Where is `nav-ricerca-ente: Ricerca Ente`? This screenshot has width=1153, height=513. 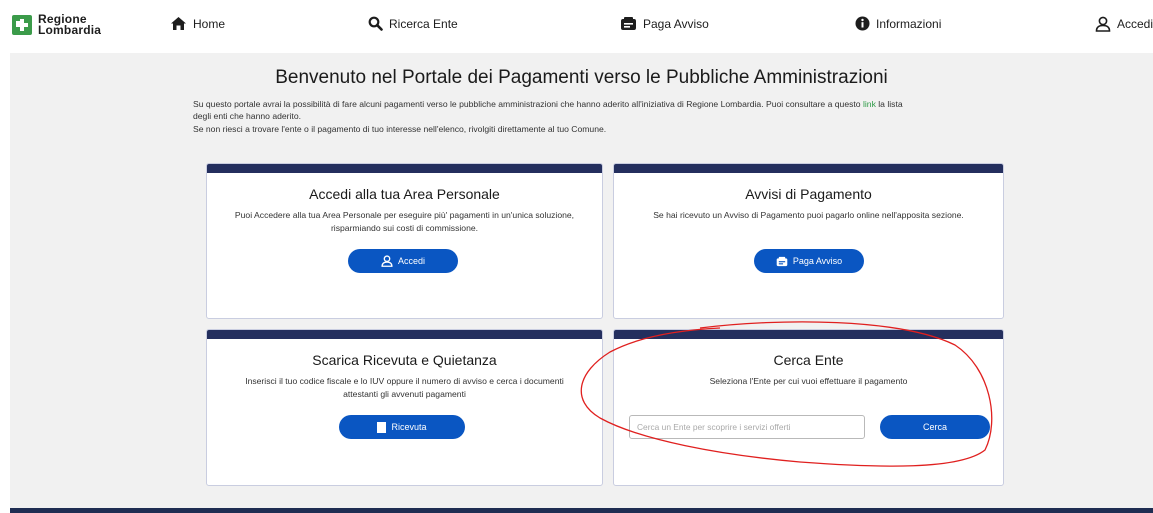
nav-ricerca-ente: Ricerca Ente is located at coordinates (413, 23).